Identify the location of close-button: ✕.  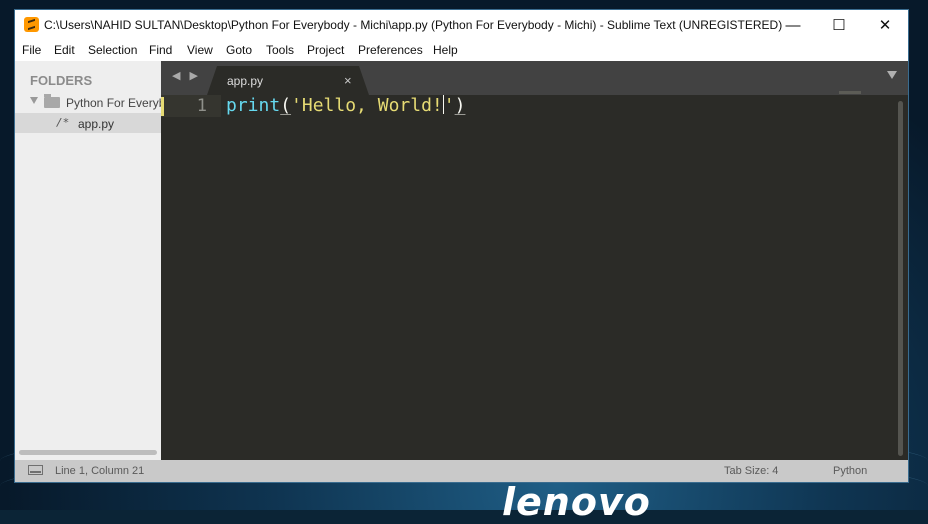
(885, 25).